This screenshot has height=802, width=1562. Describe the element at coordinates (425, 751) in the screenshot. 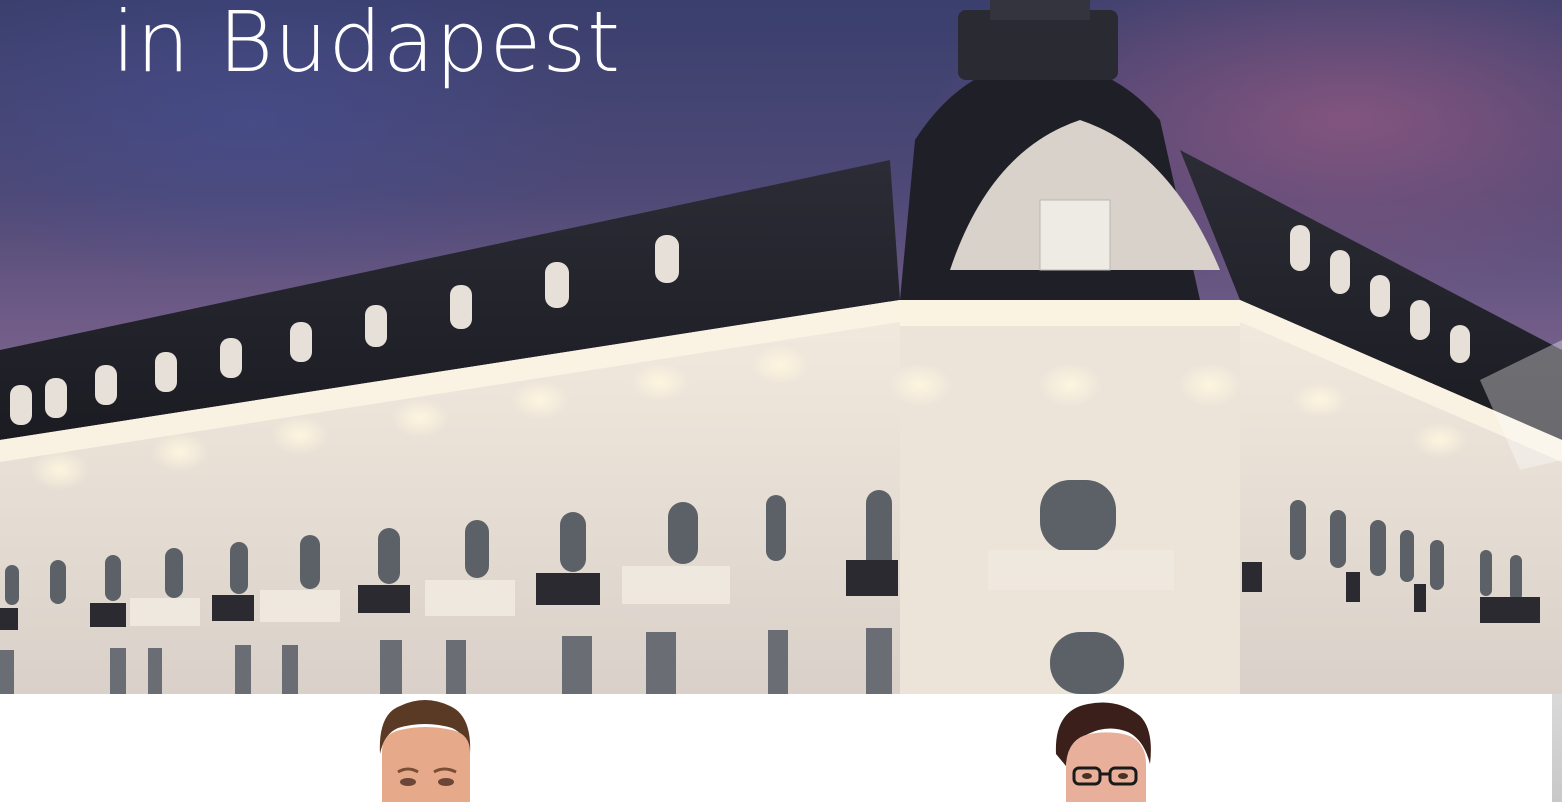

I see `man-portrait-icon` at that location.